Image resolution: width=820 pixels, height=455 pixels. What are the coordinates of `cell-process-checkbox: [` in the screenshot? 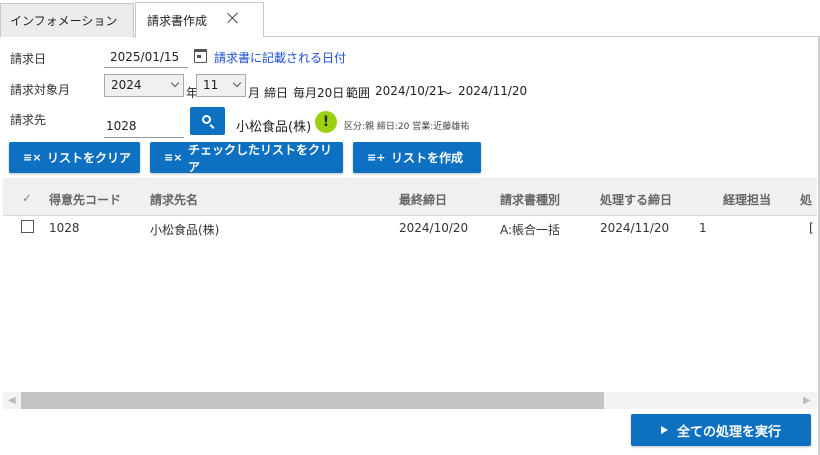 It's located at (811, 228).